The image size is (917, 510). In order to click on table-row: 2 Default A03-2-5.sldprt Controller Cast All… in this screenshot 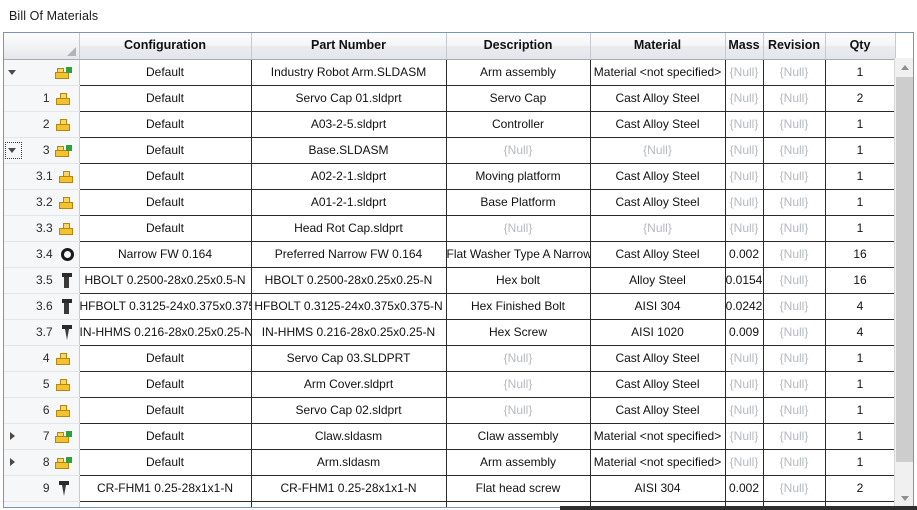, I will do `click(450, 124)`.